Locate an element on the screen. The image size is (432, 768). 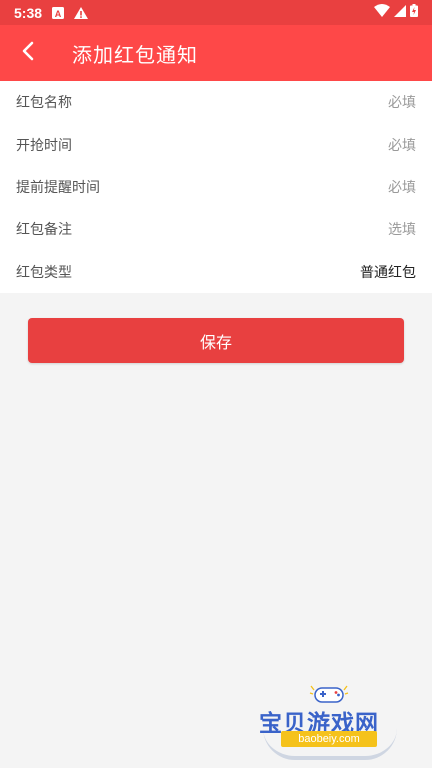
save-button: 保存 is located at coordinates (216, 340).